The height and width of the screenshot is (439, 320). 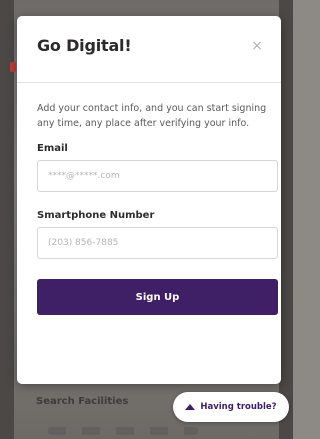 What do you see at coordinates (82, 401) in the screenshot?
I see `background-search-label: Search Facilities` at bounding box center [82, 401].